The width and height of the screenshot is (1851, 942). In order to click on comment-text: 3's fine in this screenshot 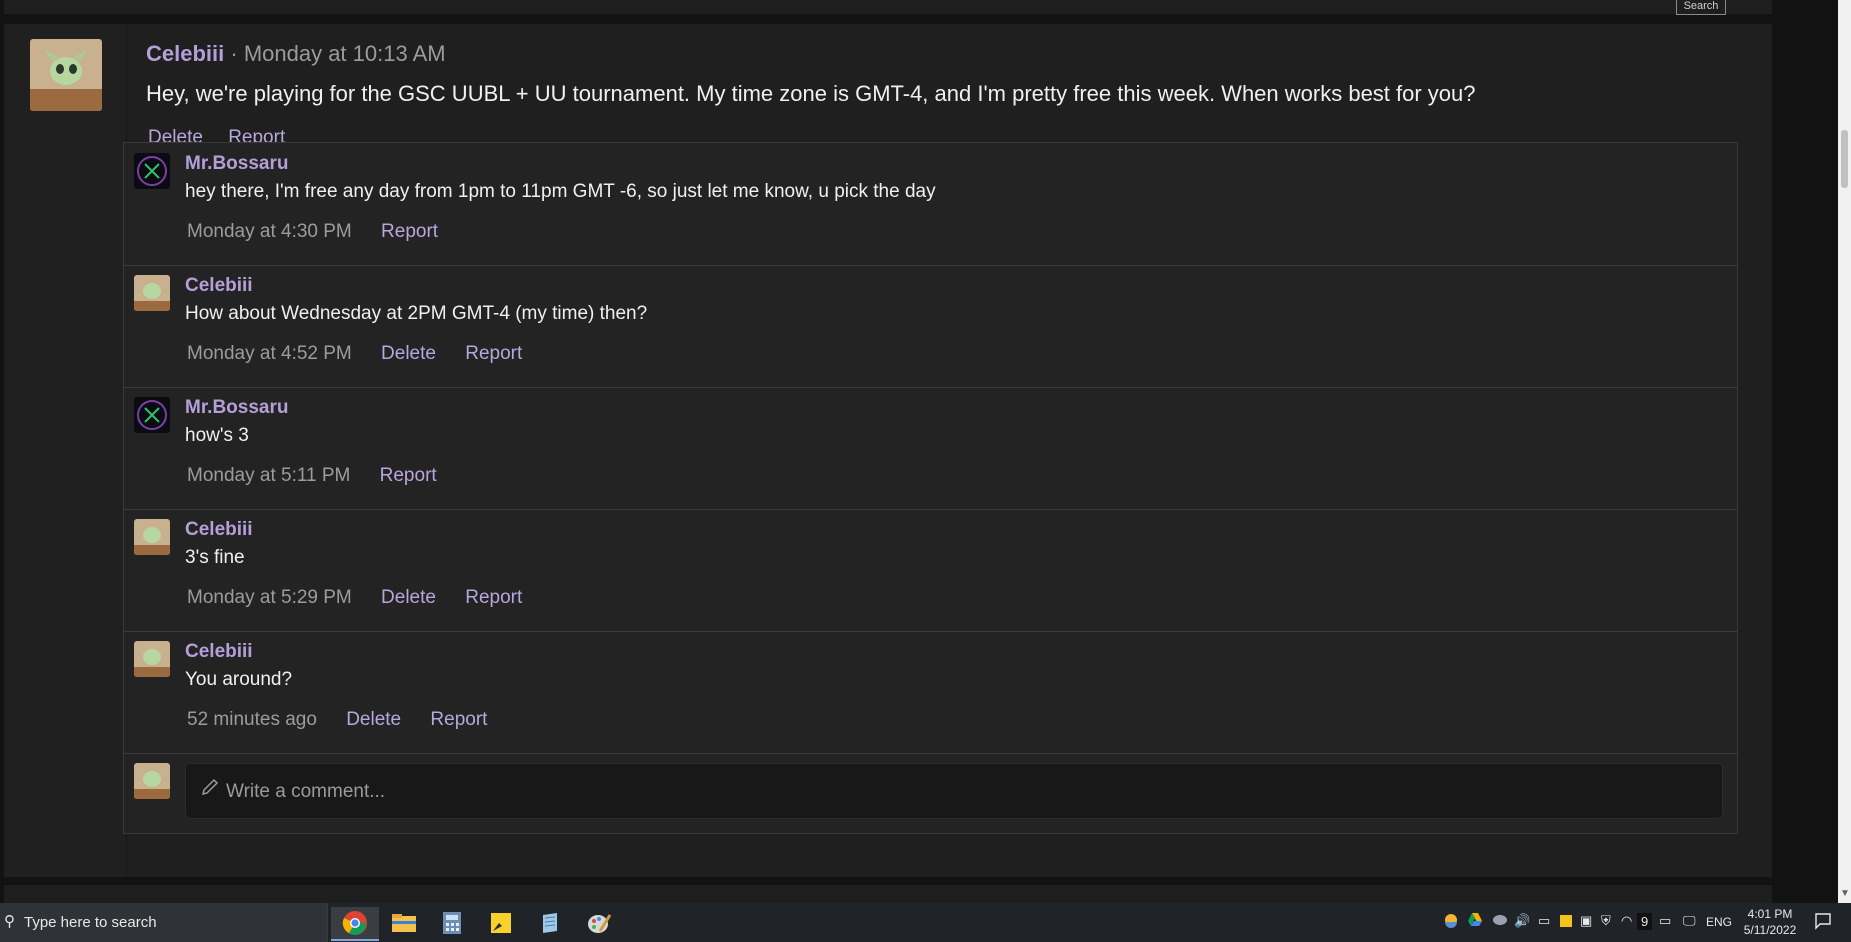, I will do `click(215, 557)`.